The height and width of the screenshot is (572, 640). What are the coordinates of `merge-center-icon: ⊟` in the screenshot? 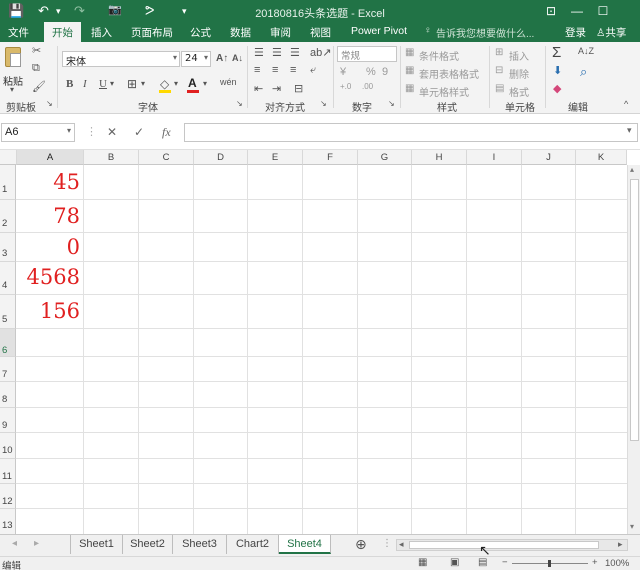 It's located at (298, 88).